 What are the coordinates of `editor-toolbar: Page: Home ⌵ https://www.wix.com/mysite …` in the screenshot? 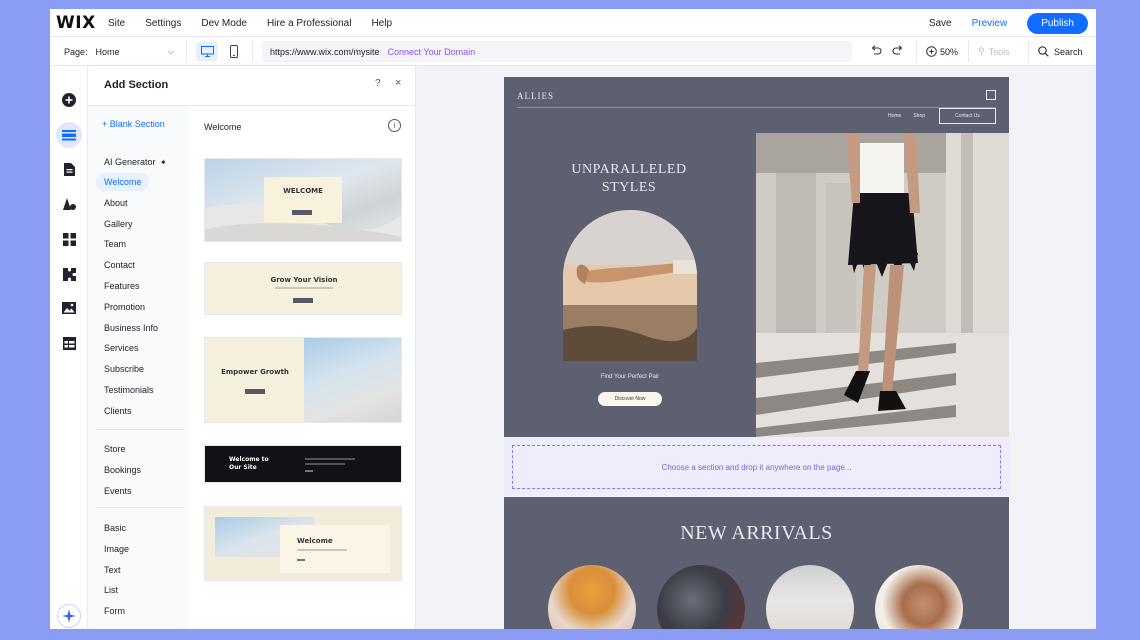 It's located at (573, 51).